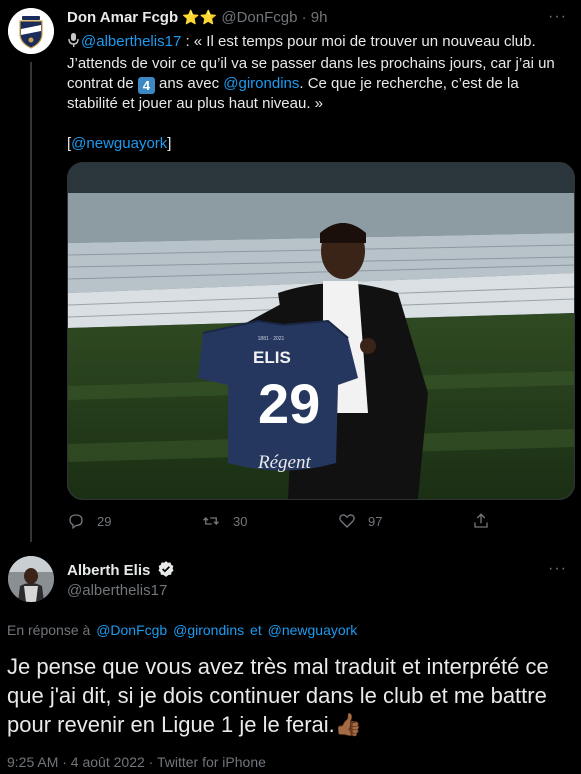 This screenshot has width=581, height=774. What do you see at coordinates (146, 85) in the screenshot?
I see `number-badge: 4` at bounding box center [146, 85].